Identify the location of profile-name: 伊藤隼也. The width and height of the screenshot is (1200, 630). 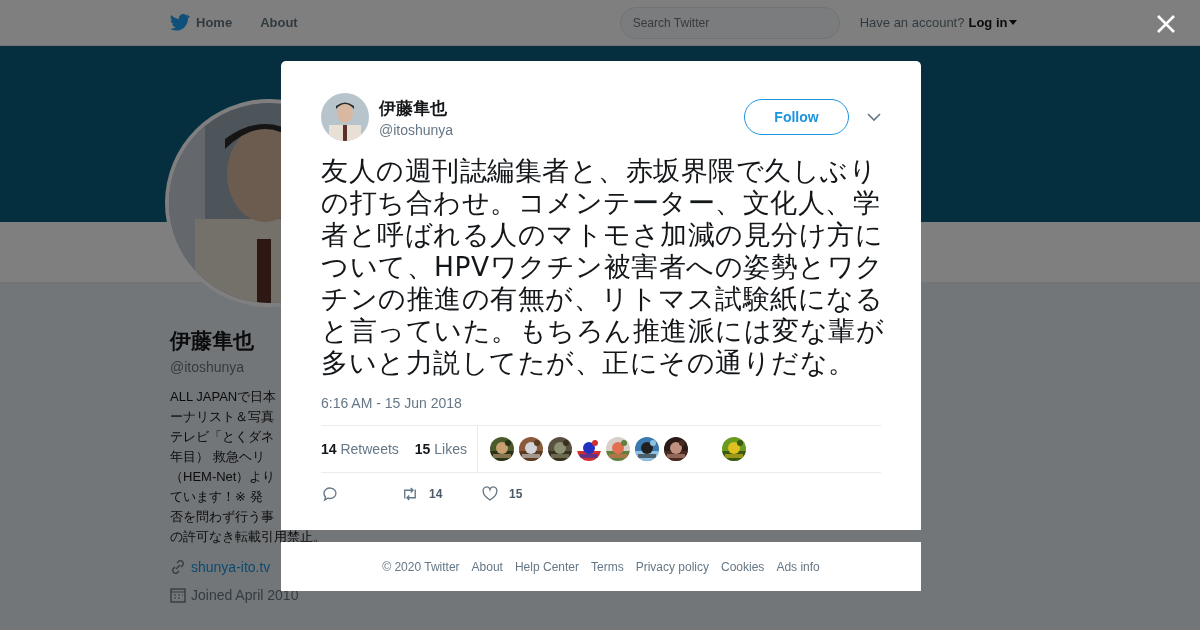
(212, 341).